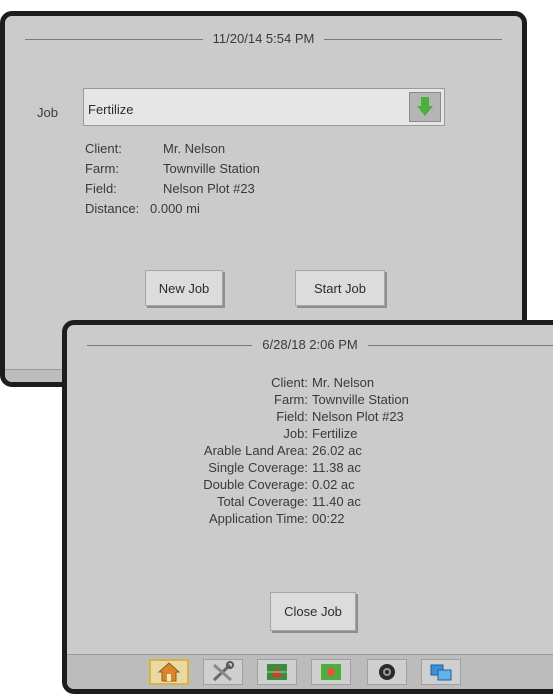 This screenshot has height=694, width=553. I want to click on summary-row: Client:, so click(289, 382).